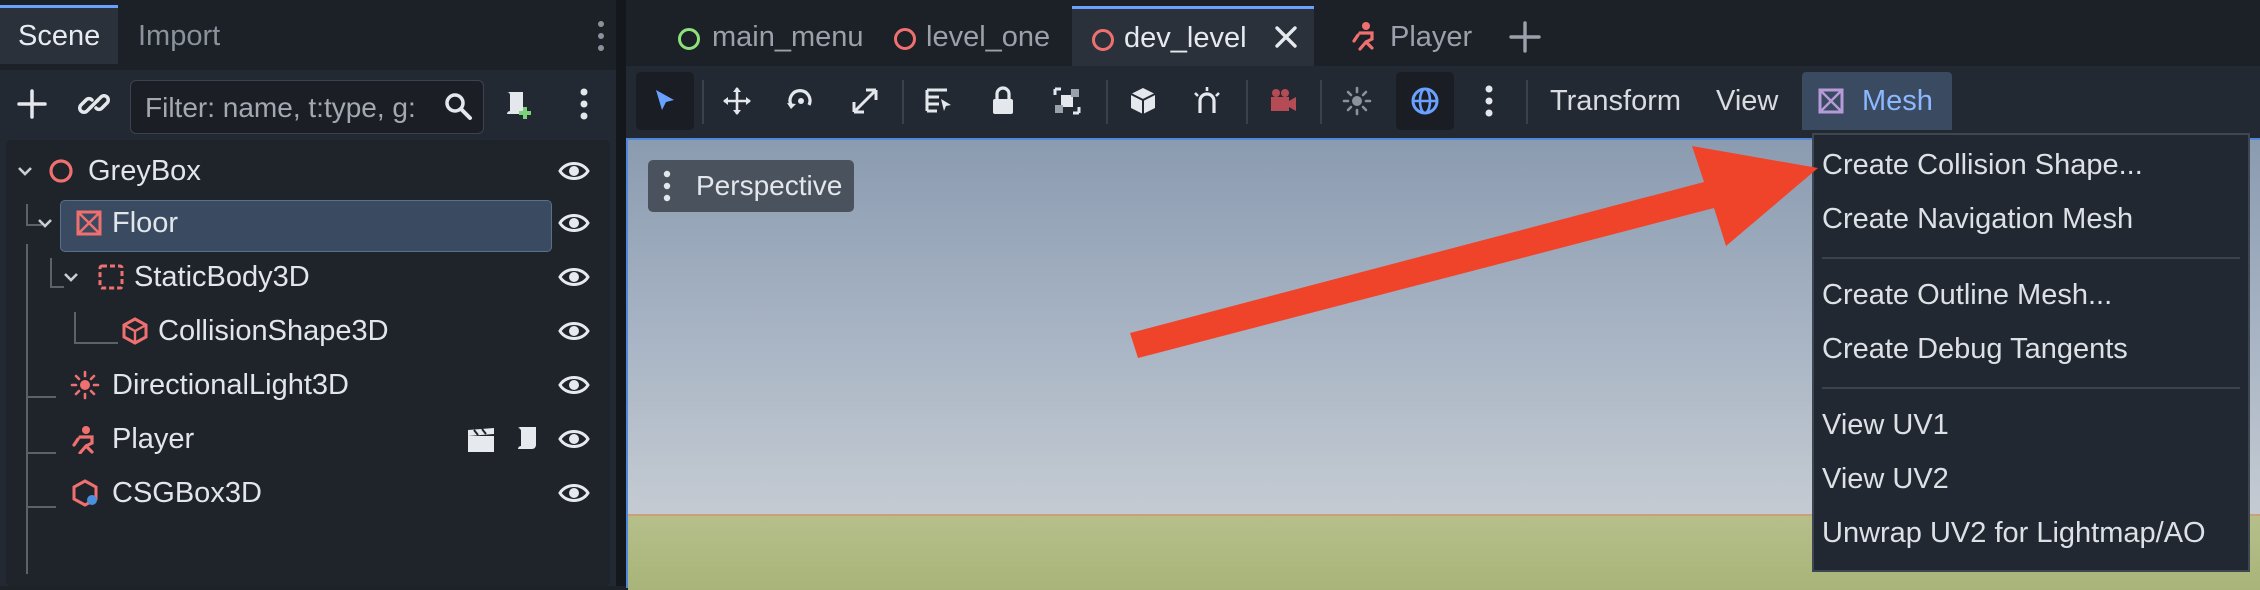 Image resolution: width=2260 pixels, height=590 pixels. What do you see at coordinates (308, 493) in the screenshot?
I see `tree-row-csgbox3d: CSGBox3D` at bounding box center [308, 493].